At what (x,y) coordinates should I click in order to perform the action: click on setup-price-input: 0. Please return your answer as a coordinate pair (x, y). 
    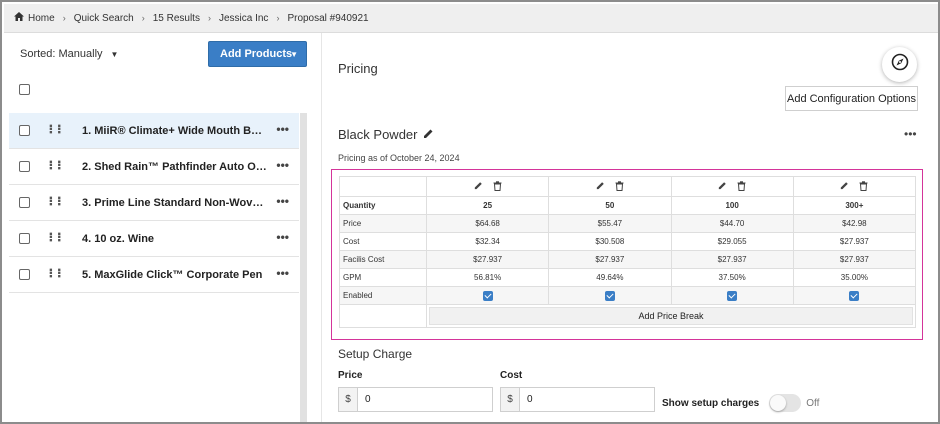
    Looking at the image, I should click on (425, 399).